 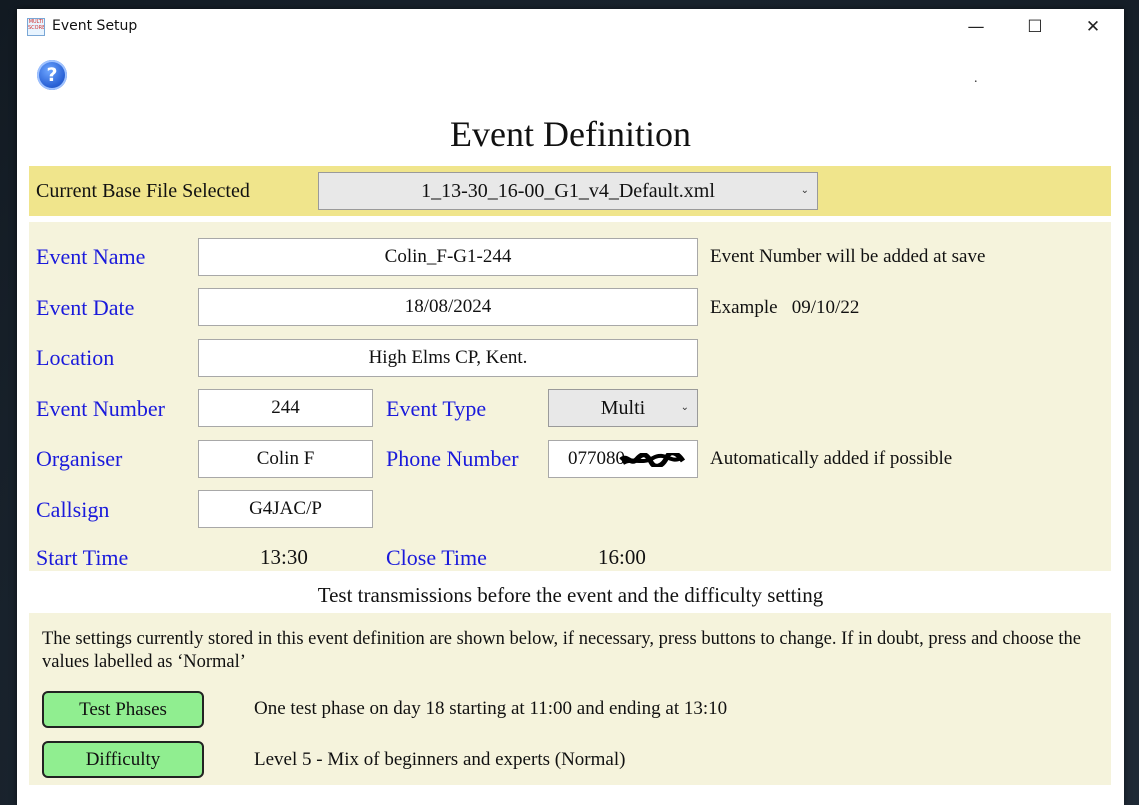 I want to click on event-date-field: 18/08/2024, so click(x=448, y=307).